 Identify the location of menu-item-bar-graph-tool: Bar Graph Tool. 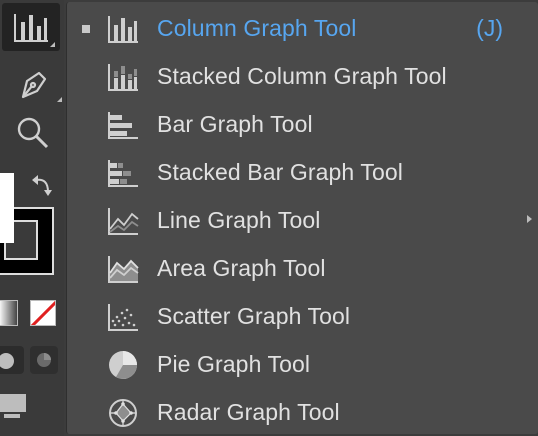
(302, 124).